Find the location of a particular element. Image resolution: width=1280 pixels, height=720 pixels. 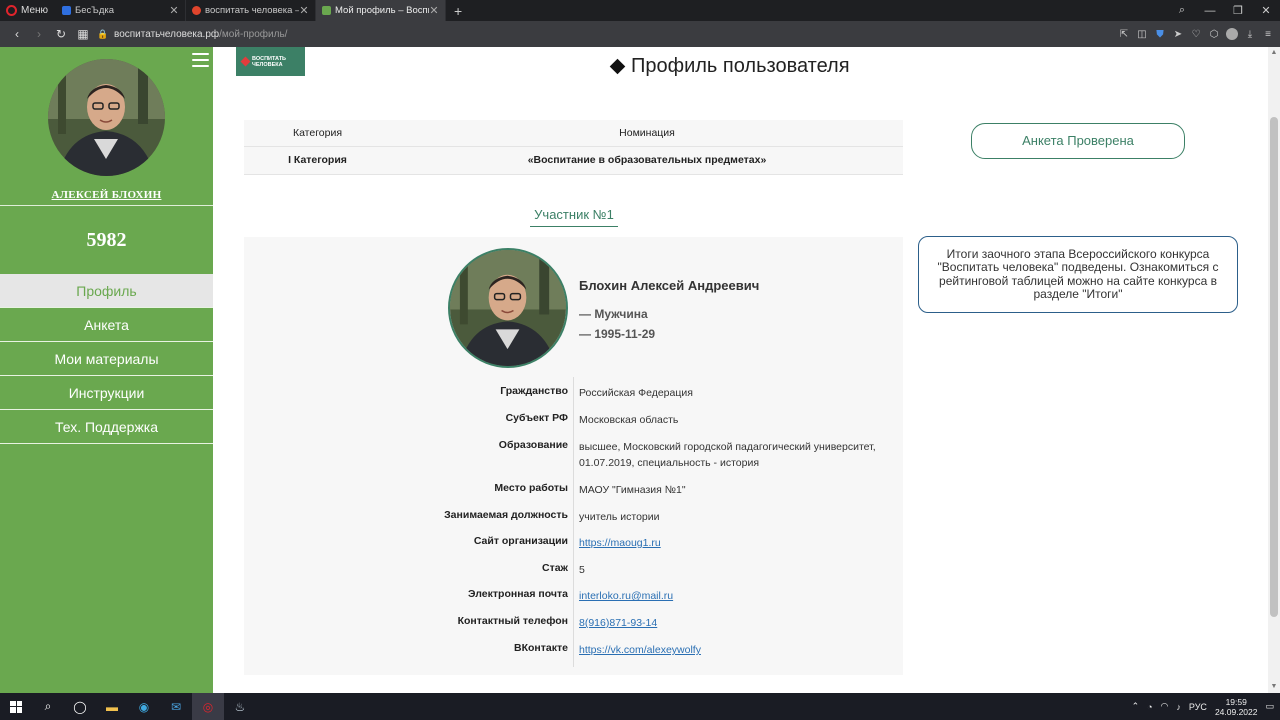

profile-full-name: Блохин Алексей Андреевич is located at coordinates (669, 285).